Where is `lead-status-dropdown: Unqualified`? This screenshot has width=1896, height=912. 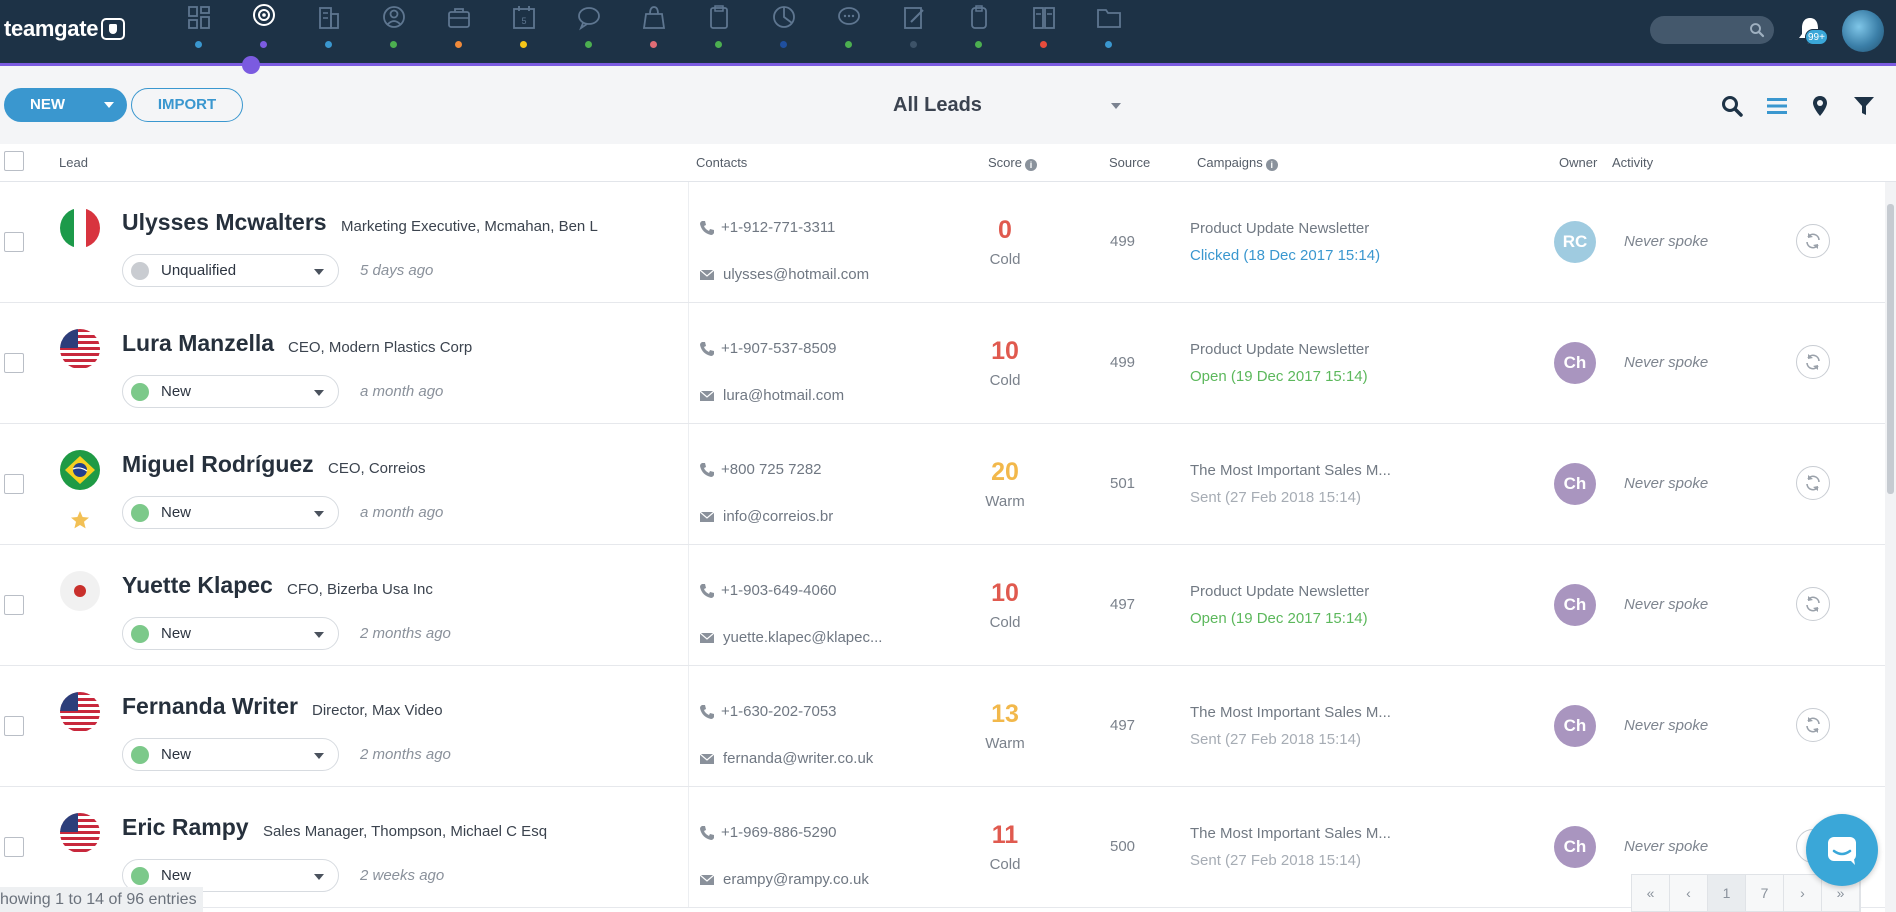 lead-status-dropdown: Unqualified is located at coordinates (230, 270).